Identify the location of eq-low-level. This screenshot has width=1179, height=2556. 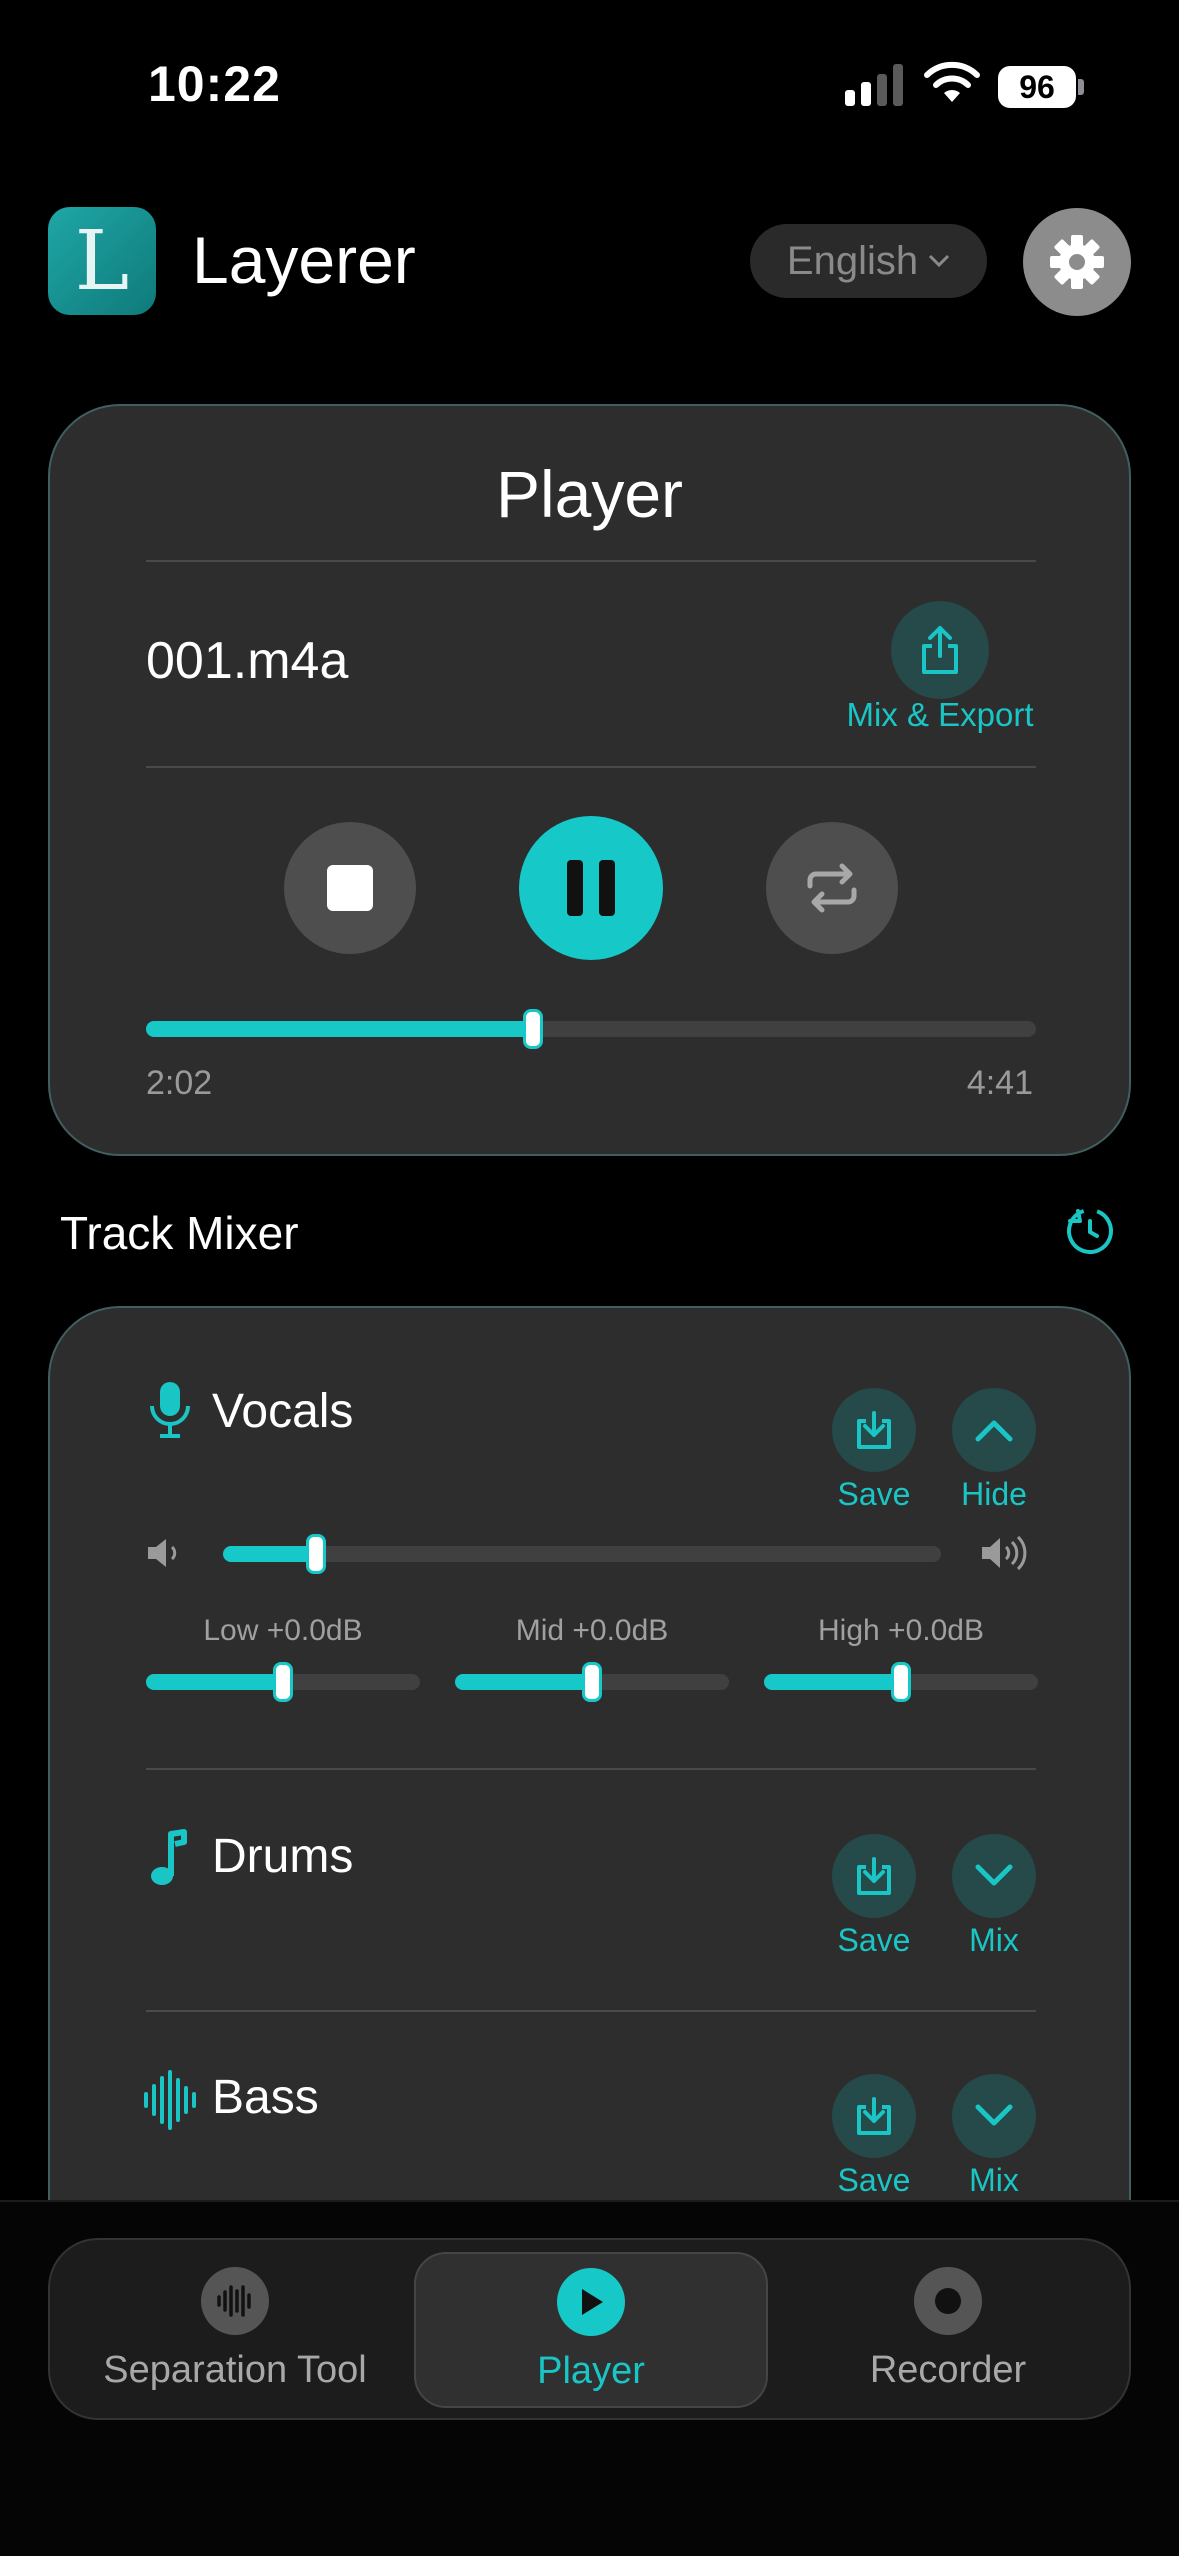
(214, 1682).